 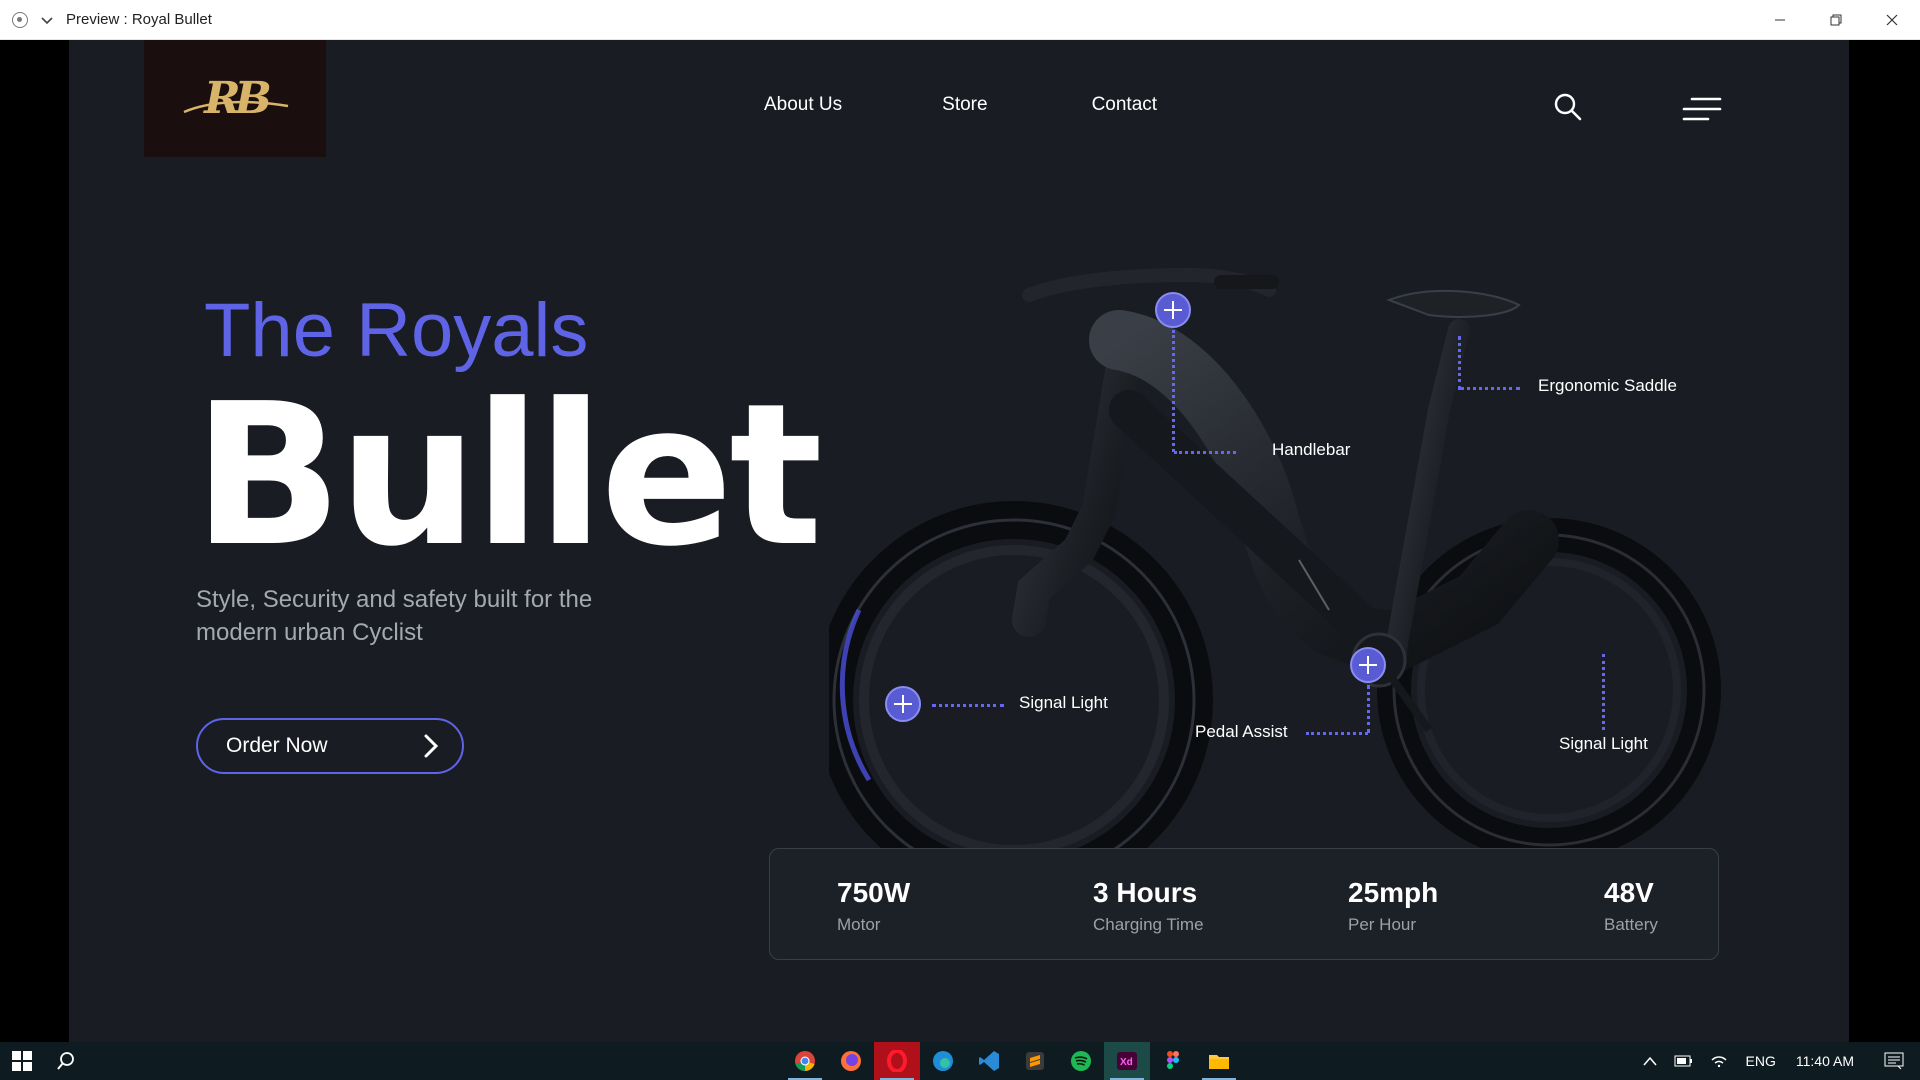 I want to click on spec-value: 25mph, so click(x=1393, y=892).